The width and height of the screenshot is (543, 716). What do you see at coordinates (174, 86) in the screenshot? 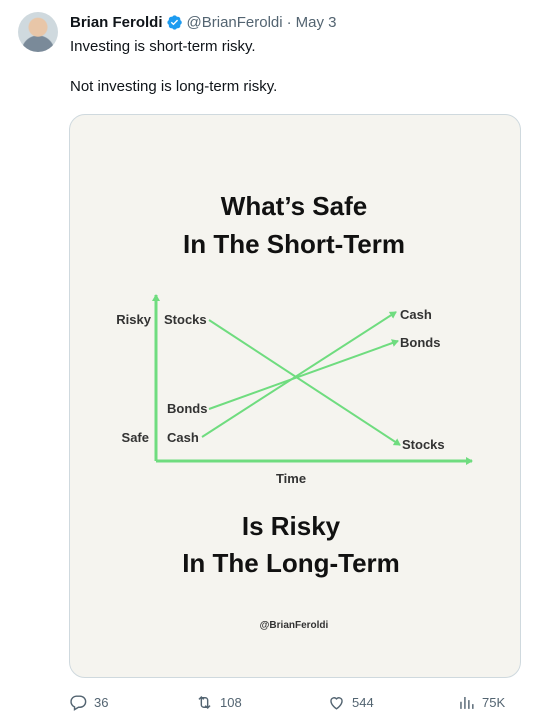
I see `tweet-text-line: Not investing is long-term risky.` at bounding box center [174, 86].